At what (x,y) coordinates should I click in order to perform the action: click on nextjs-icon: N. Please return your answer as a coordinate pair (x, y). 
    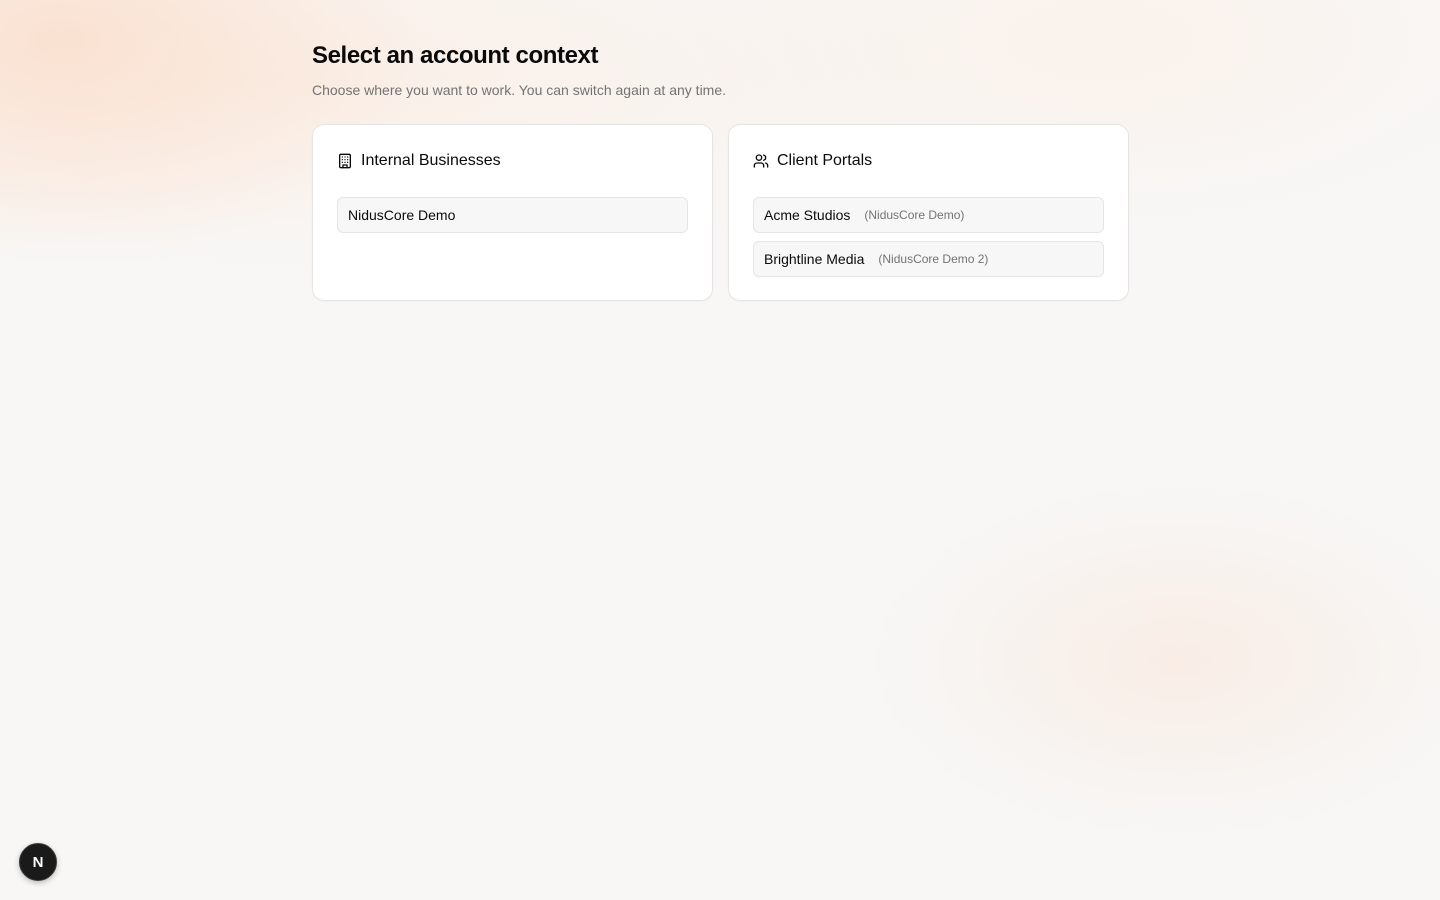
    Looking at the image, I should click on (38, 862).